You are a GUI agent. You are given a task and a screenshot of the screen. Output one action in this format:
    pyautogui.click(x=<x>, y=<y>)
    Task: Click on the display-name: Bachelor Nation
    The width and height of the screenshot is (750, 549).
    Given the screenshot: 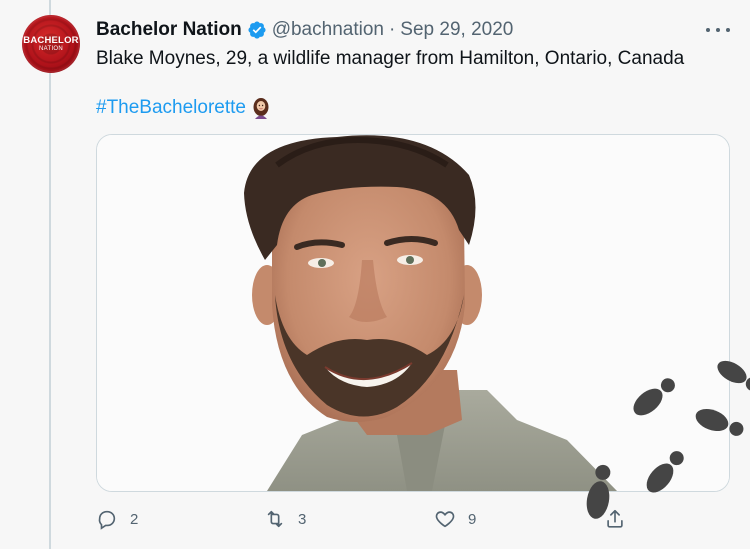 What is the action you would take?
    pyautogui.click(x=169, y=30)
    